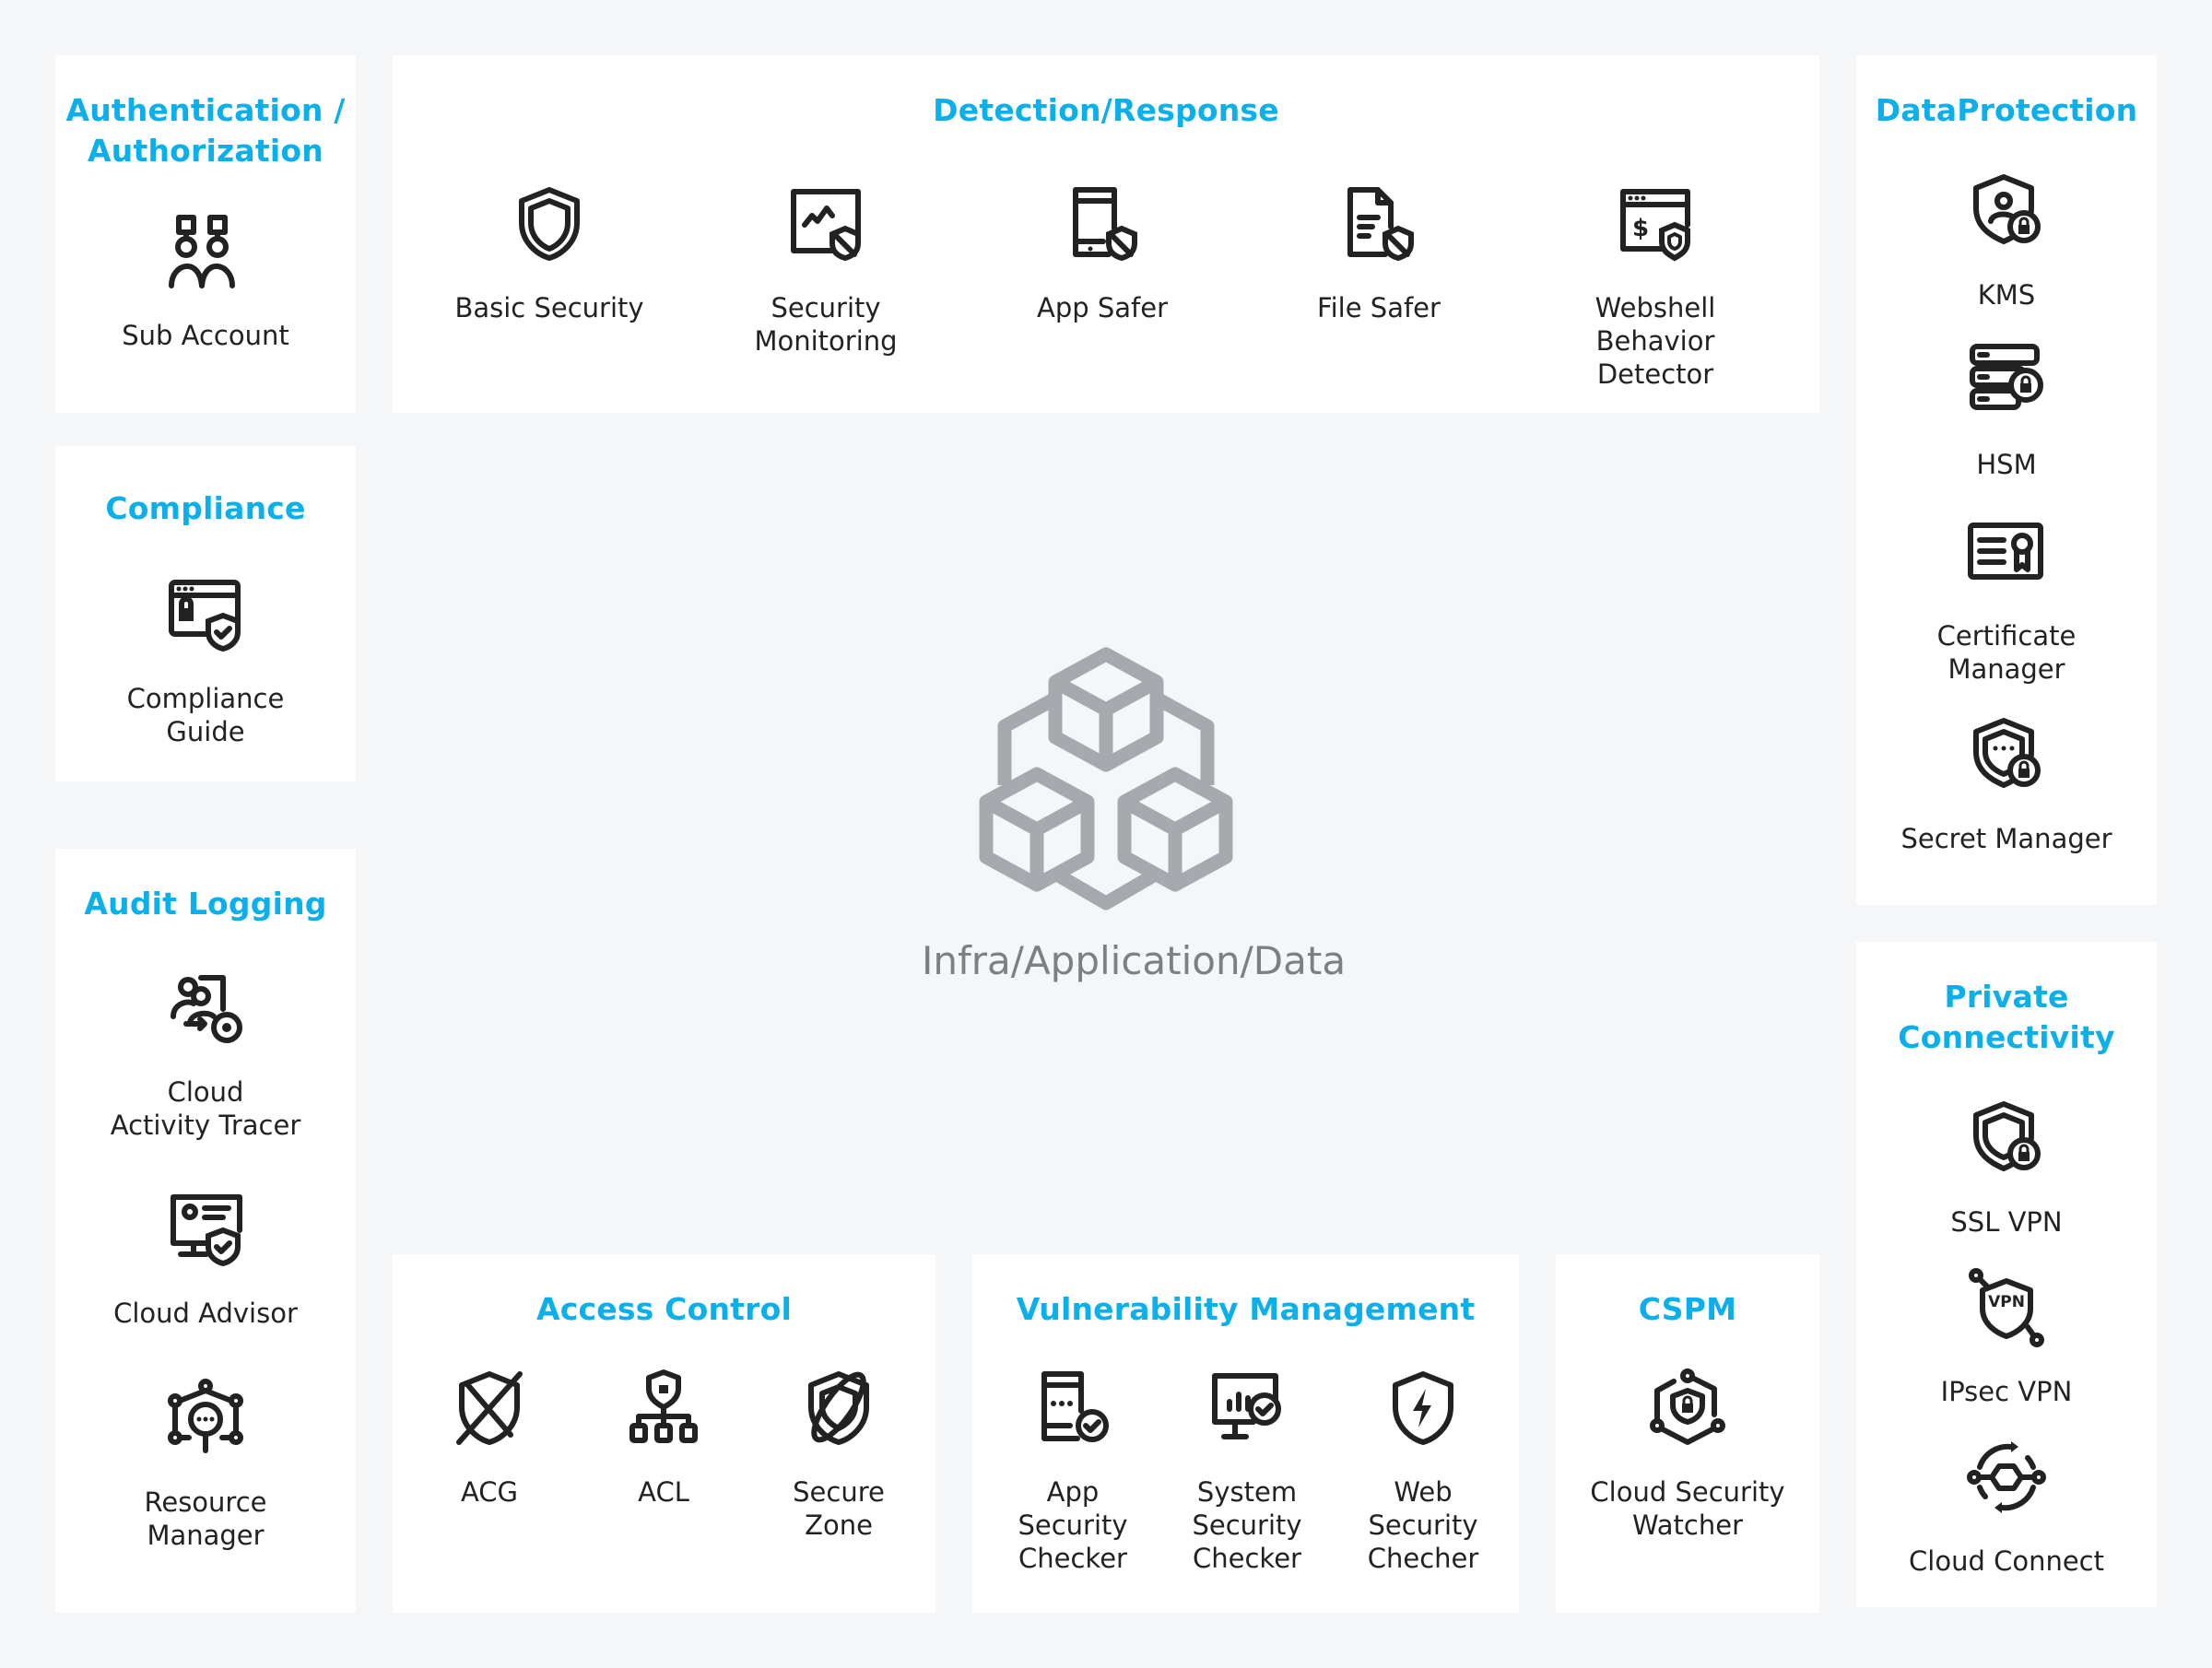 The image size is (2212, 1668). Describe the element at coordinates (2006, 377) in the screenshot. I see `server-lock-icon` at that location.